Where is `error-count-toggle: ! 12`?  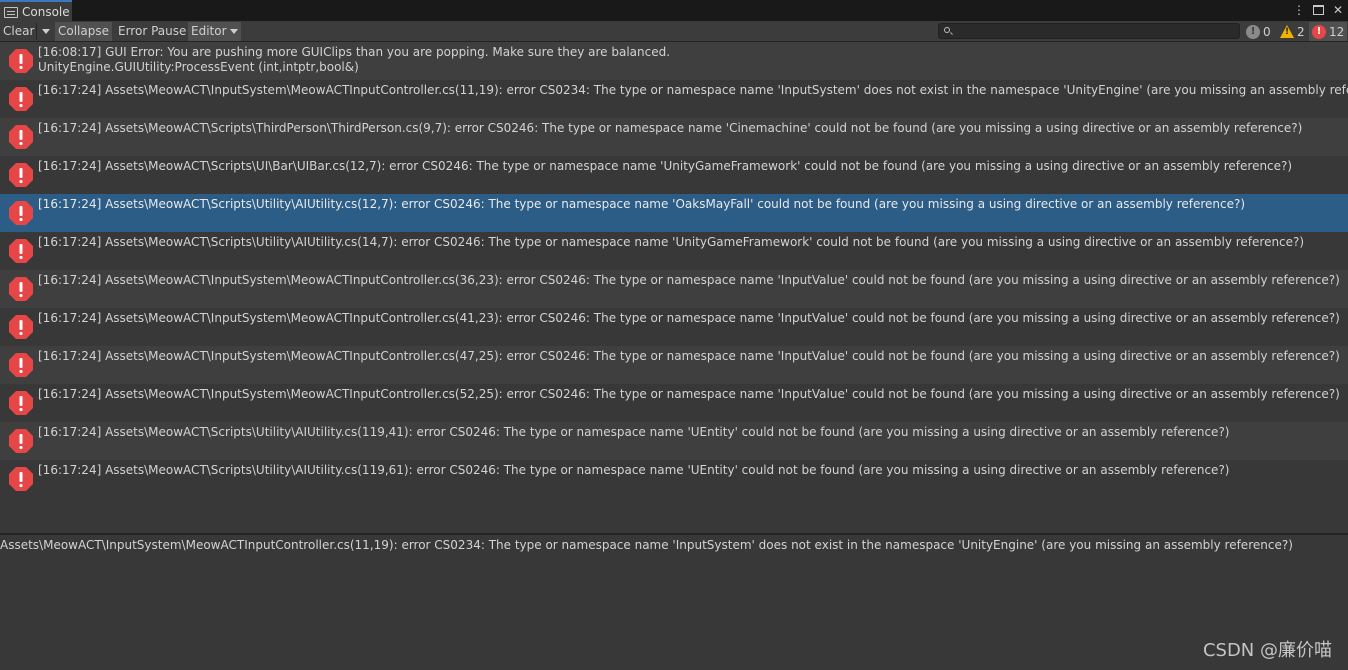
error-count-toggle: ! 12 is located at coordinates (1328, 31).